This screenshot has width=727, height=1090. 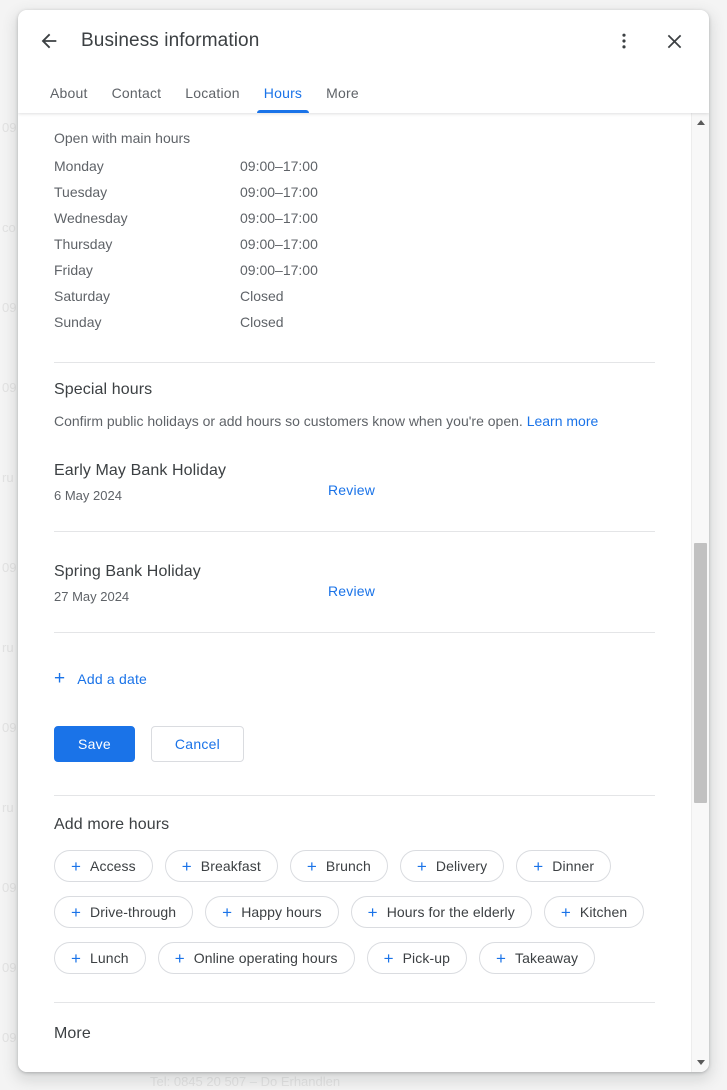 What do you see at coordinates (426, 958) in the screenshot?
I see `chip-label: Pick-up` at bounding box center [426, 958].